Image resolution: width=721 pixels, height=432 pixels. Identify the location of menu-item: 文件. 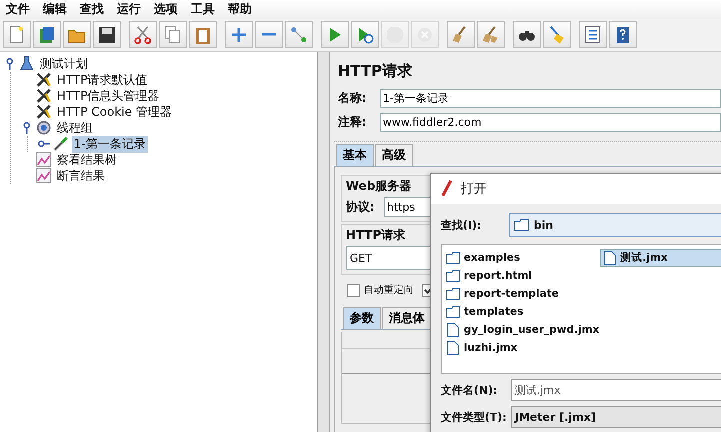
(18, 9).